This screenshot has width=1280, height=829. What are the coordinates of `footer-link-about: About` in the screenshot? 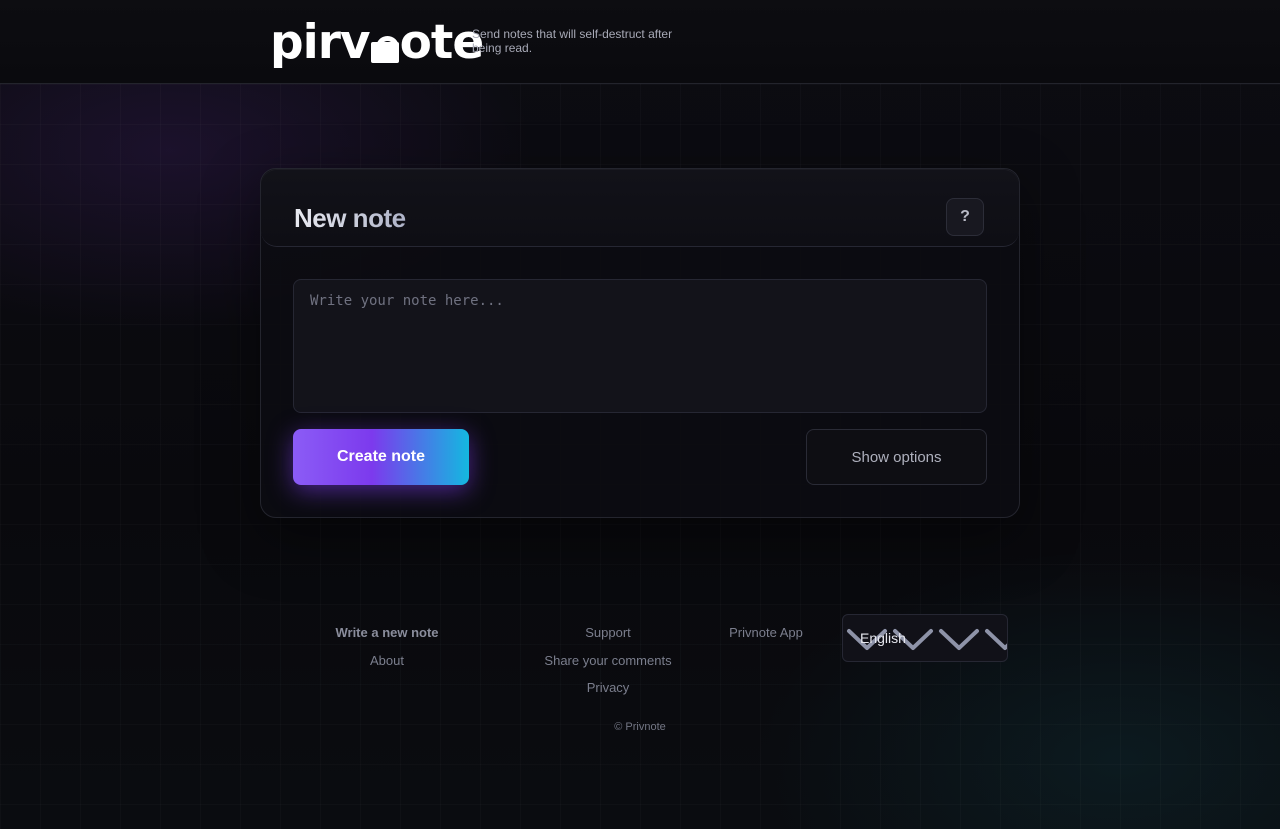 It's located at (387, 660).